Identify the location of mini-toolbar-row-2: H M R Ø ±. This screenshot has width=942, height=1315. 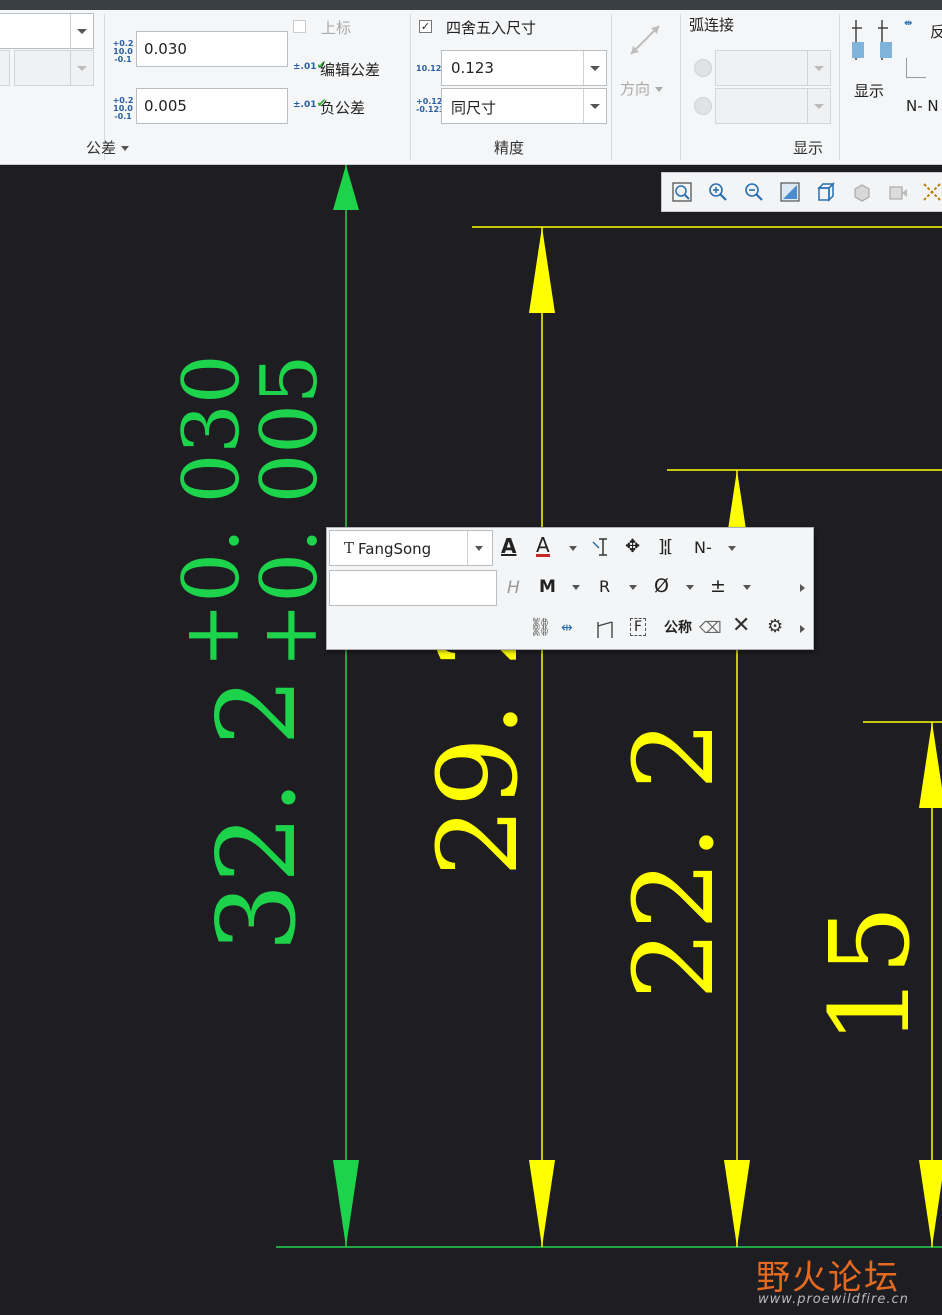
(570, 588).